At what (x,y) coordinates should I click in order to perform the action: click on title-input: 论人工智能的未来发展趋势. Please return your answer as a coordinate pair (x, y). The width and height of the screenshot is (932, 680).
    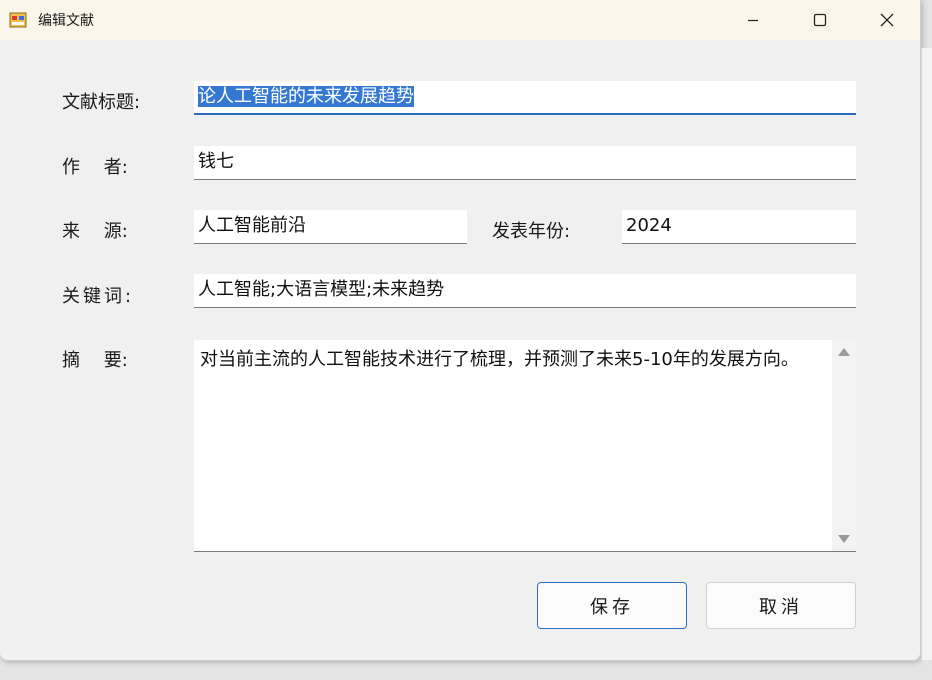
    Looking at the image, I should click on (525, 98).